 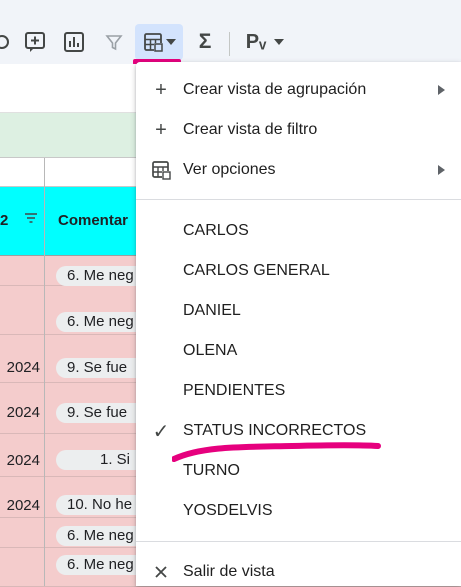 I want to click on menu-item-label: Crear vista de filtro, so click(x=250, y=129).